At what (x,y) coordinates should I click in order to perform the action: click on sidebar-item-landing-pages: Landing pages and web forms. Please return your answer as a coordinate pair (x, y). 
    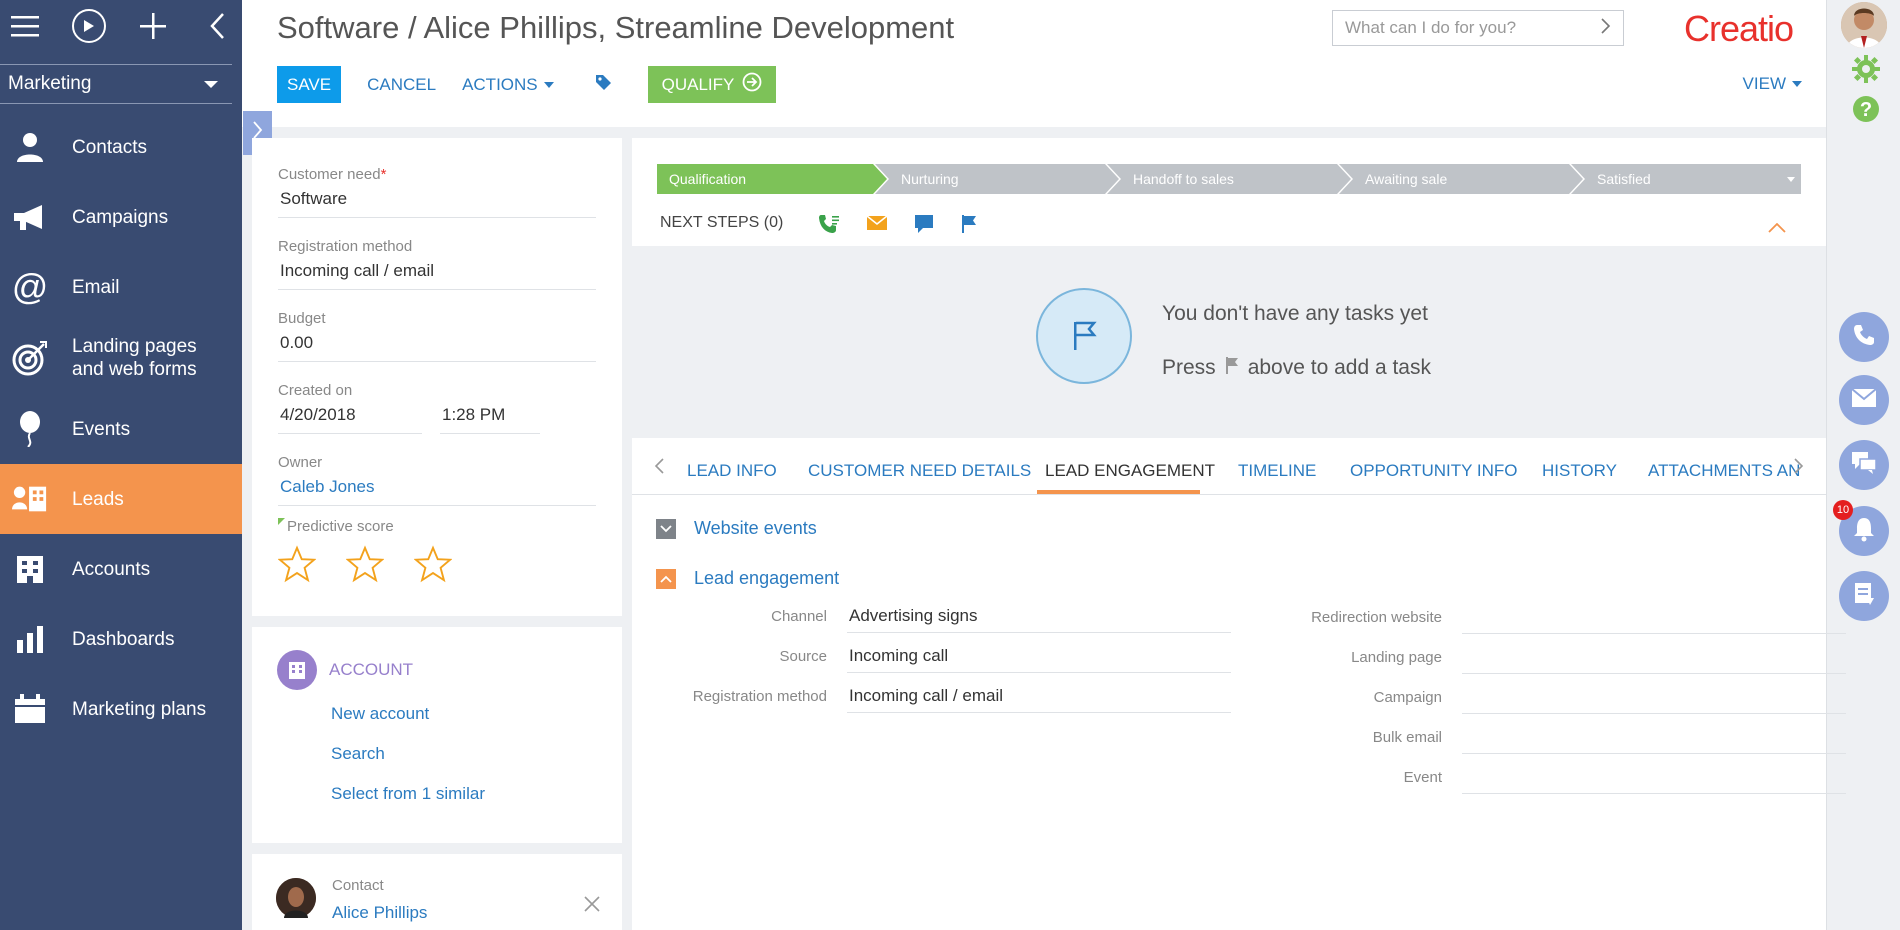
    Looking at the image, I should click on (121, 358).